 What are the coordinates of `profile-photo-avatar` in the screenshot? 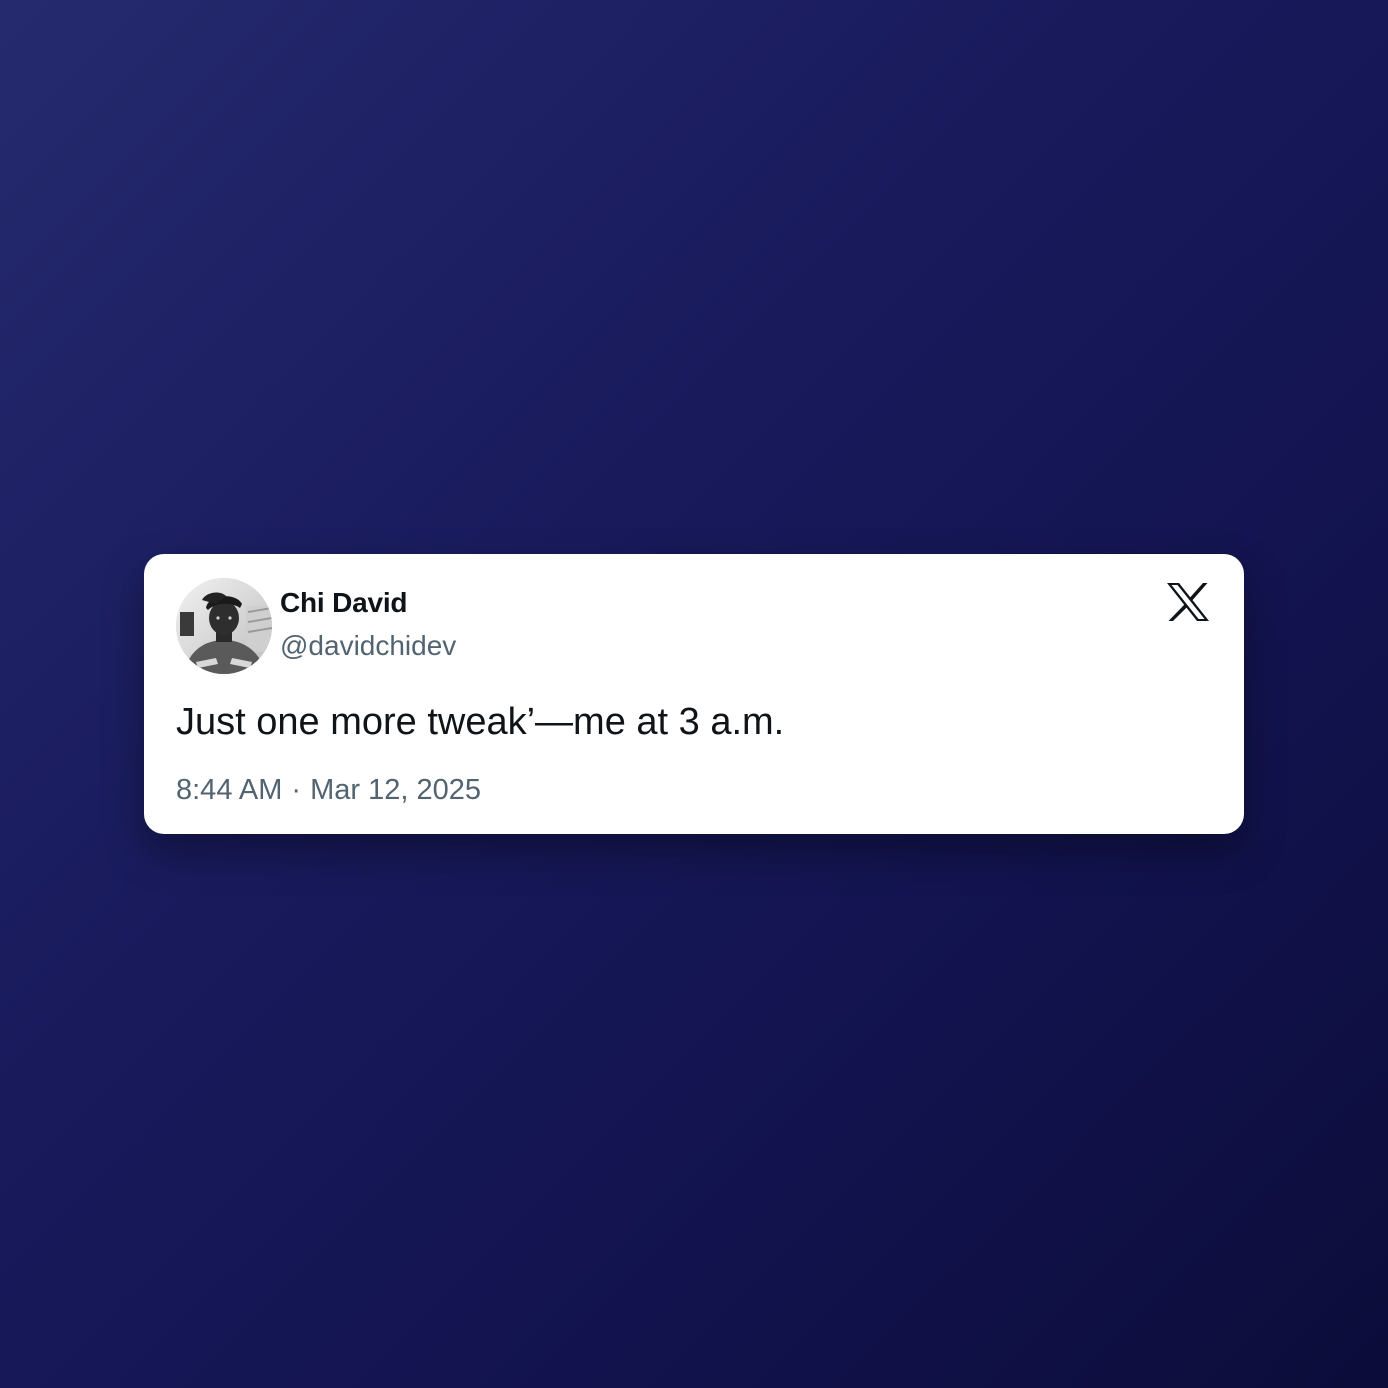 It's located at (224, 626).